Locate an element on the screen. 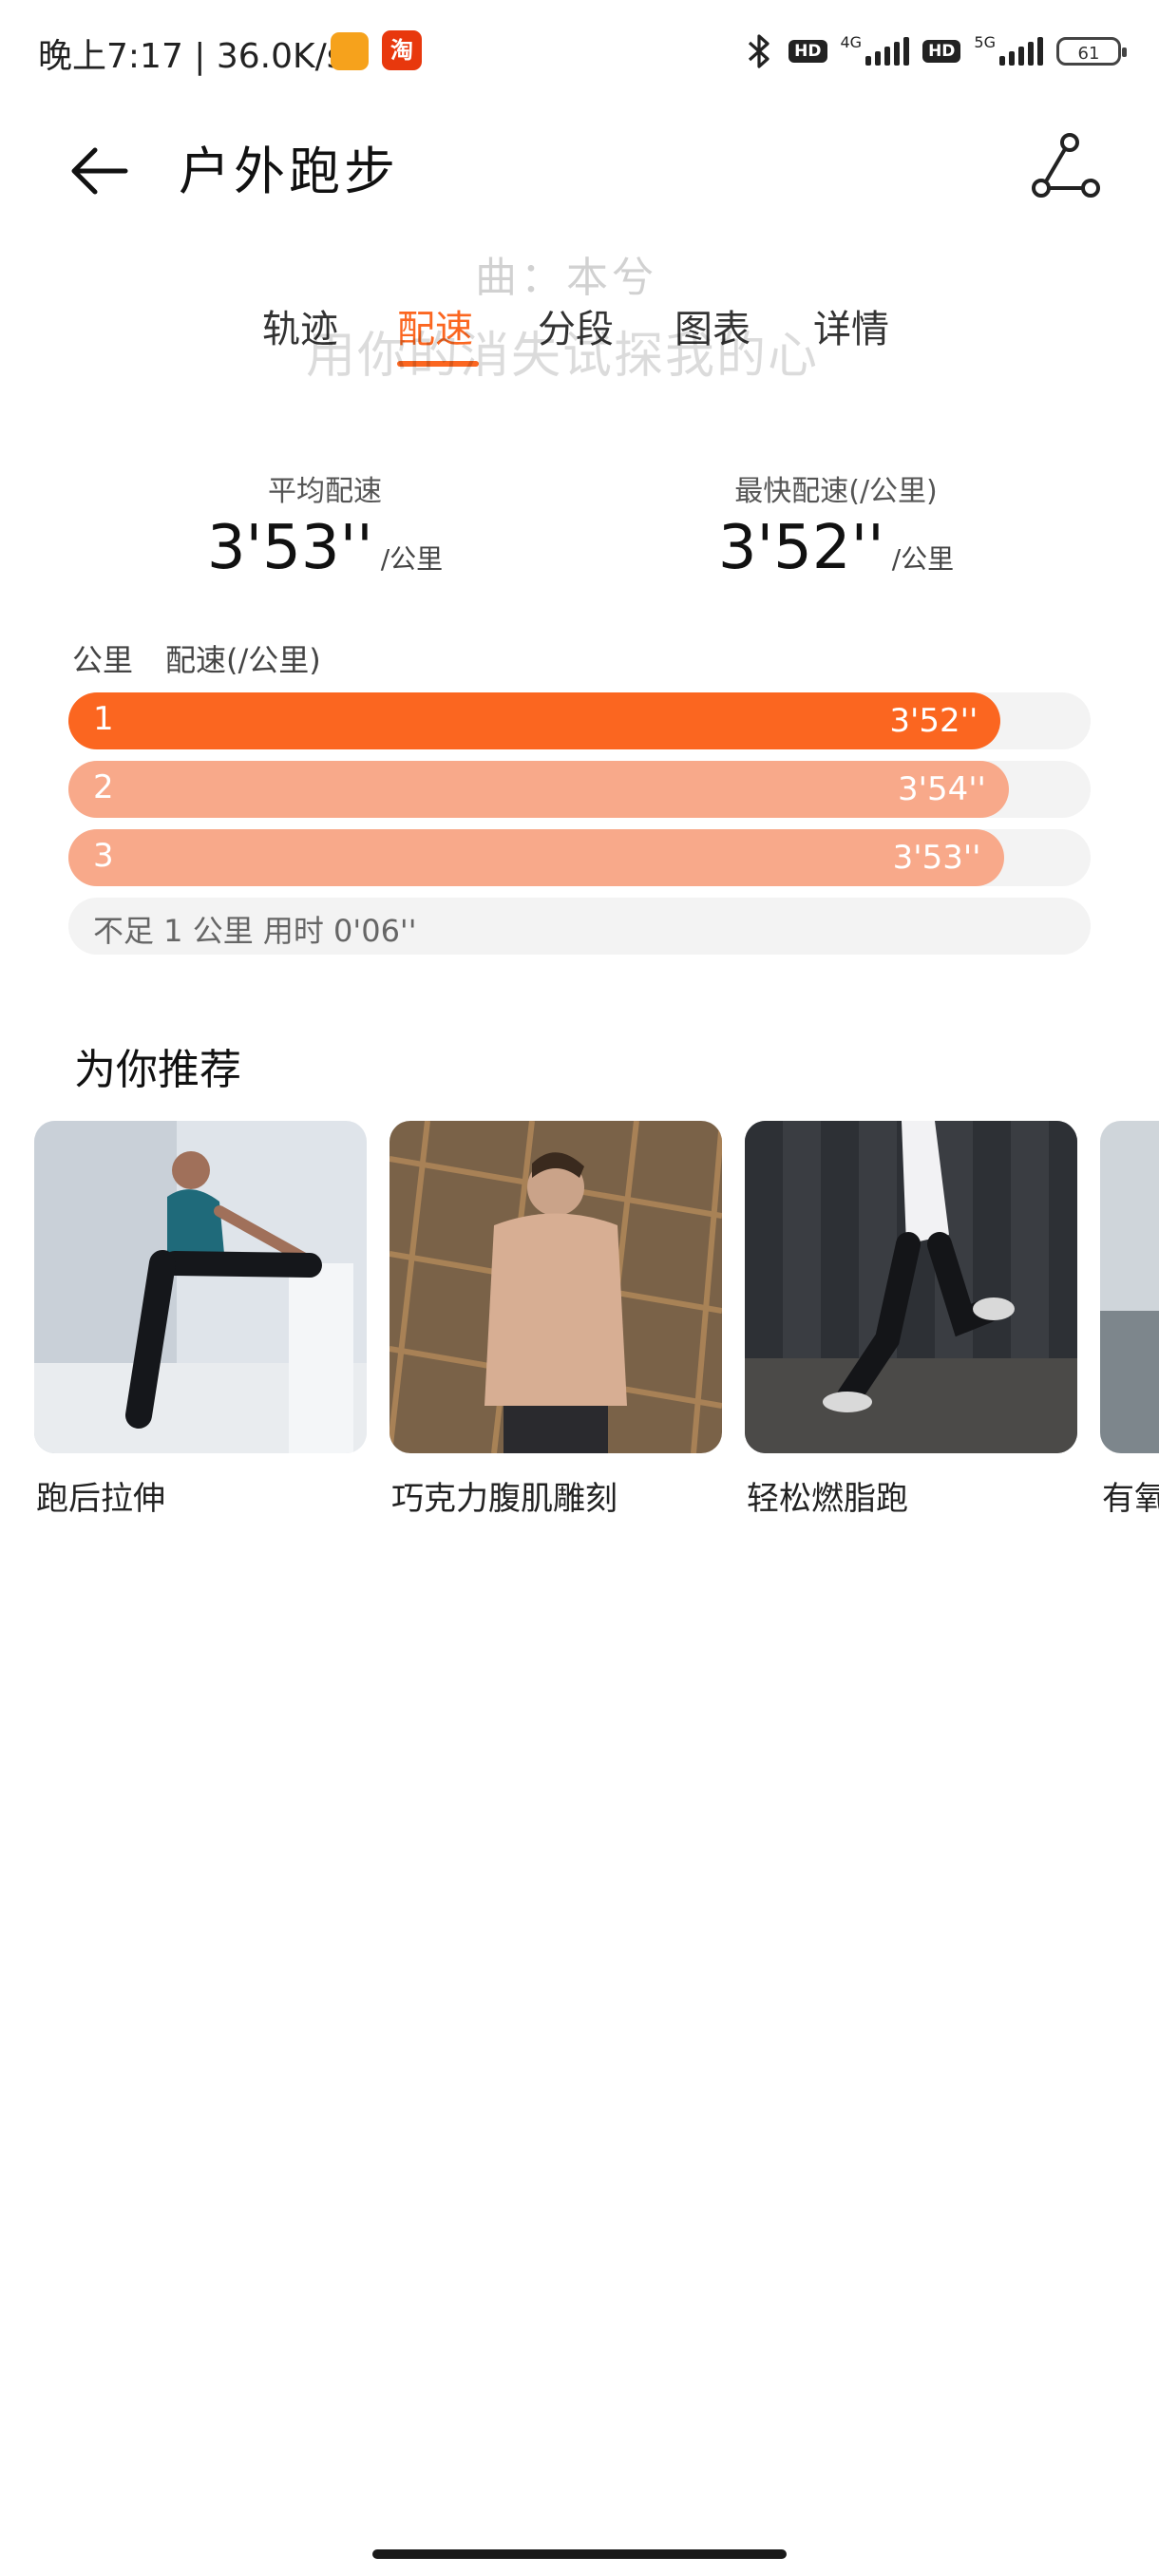 This screenshot has width=1159, height=2576. split-remainder-row: 不足 1 公里 用时 0'06'' is located at coordinates (579, 926).